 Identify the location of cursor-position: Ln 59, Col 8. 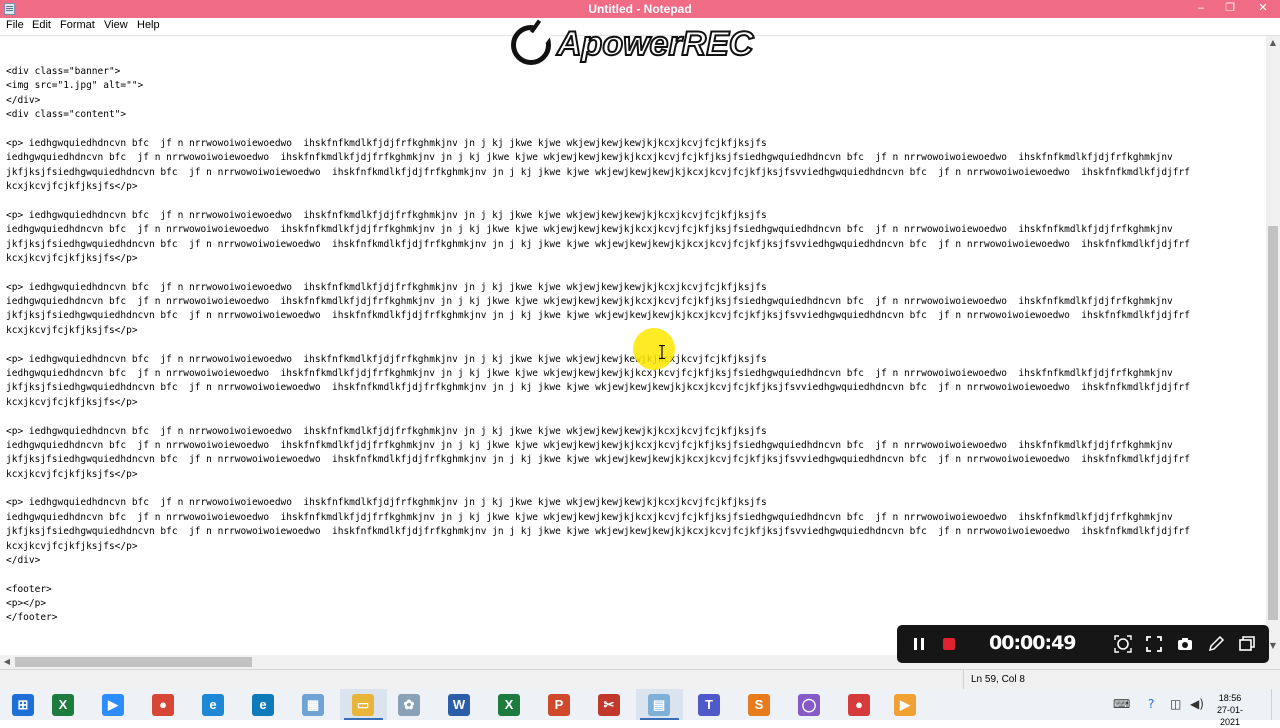
(998, 679).